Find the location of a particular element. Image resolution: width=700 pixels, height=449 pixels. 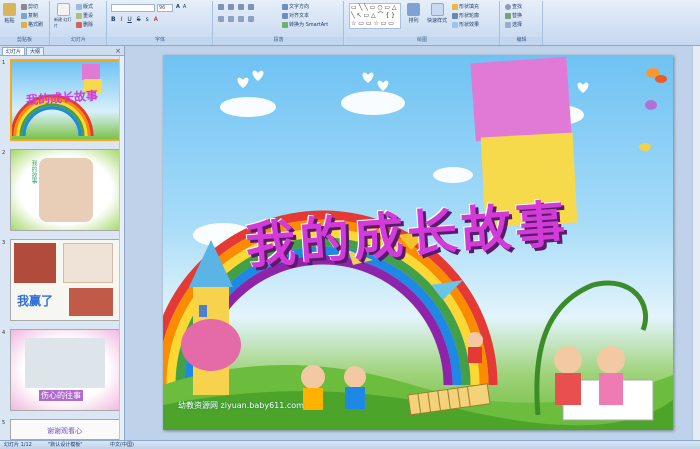

find-button: 查找 is located at coordinates (513, 6).